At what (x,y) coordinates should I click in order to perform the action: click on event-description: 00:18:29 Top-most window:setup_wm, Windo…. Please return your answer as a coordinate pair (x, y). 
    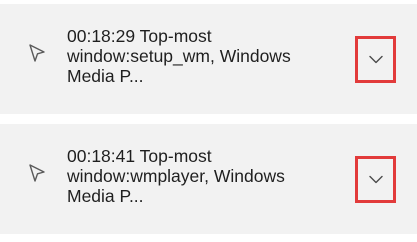
    Looking at the image, I should click on (179, 56).